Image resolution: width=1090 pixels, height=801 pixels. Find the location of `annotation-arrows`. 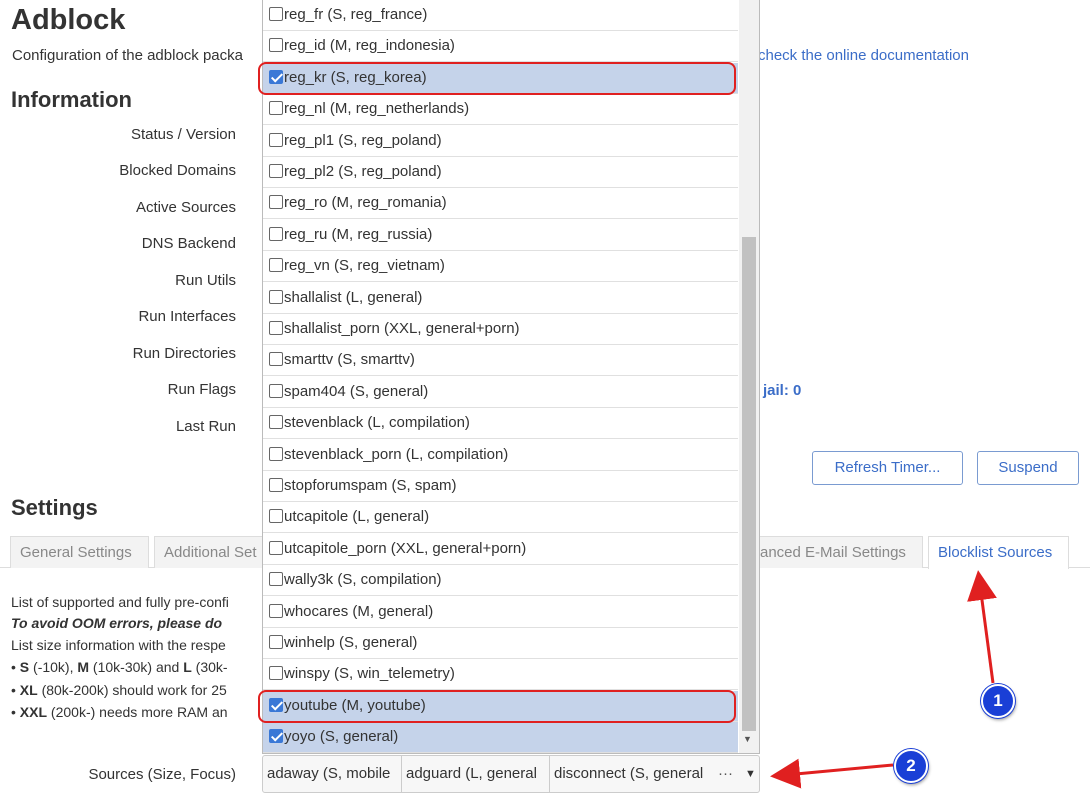

annotation-arrows is located at coordinates (883, 679).